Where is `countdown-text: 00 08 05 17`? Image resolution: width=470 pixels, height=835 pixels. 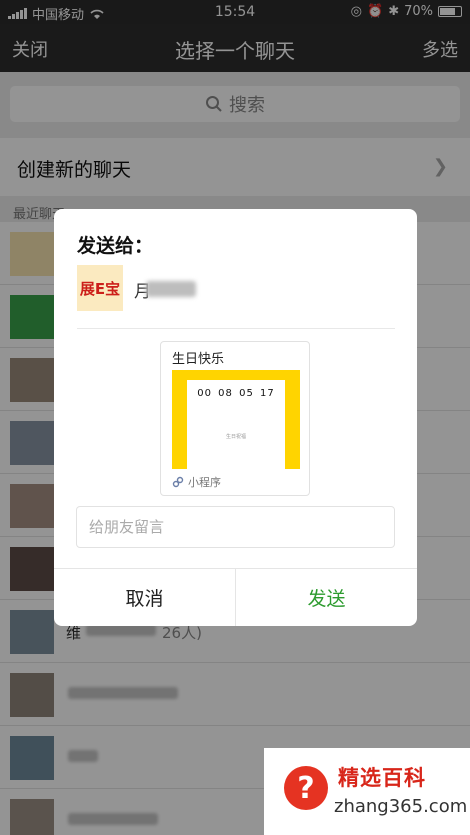
countdown-text: 00 08 05 17 is located at coordinates (236, 393).